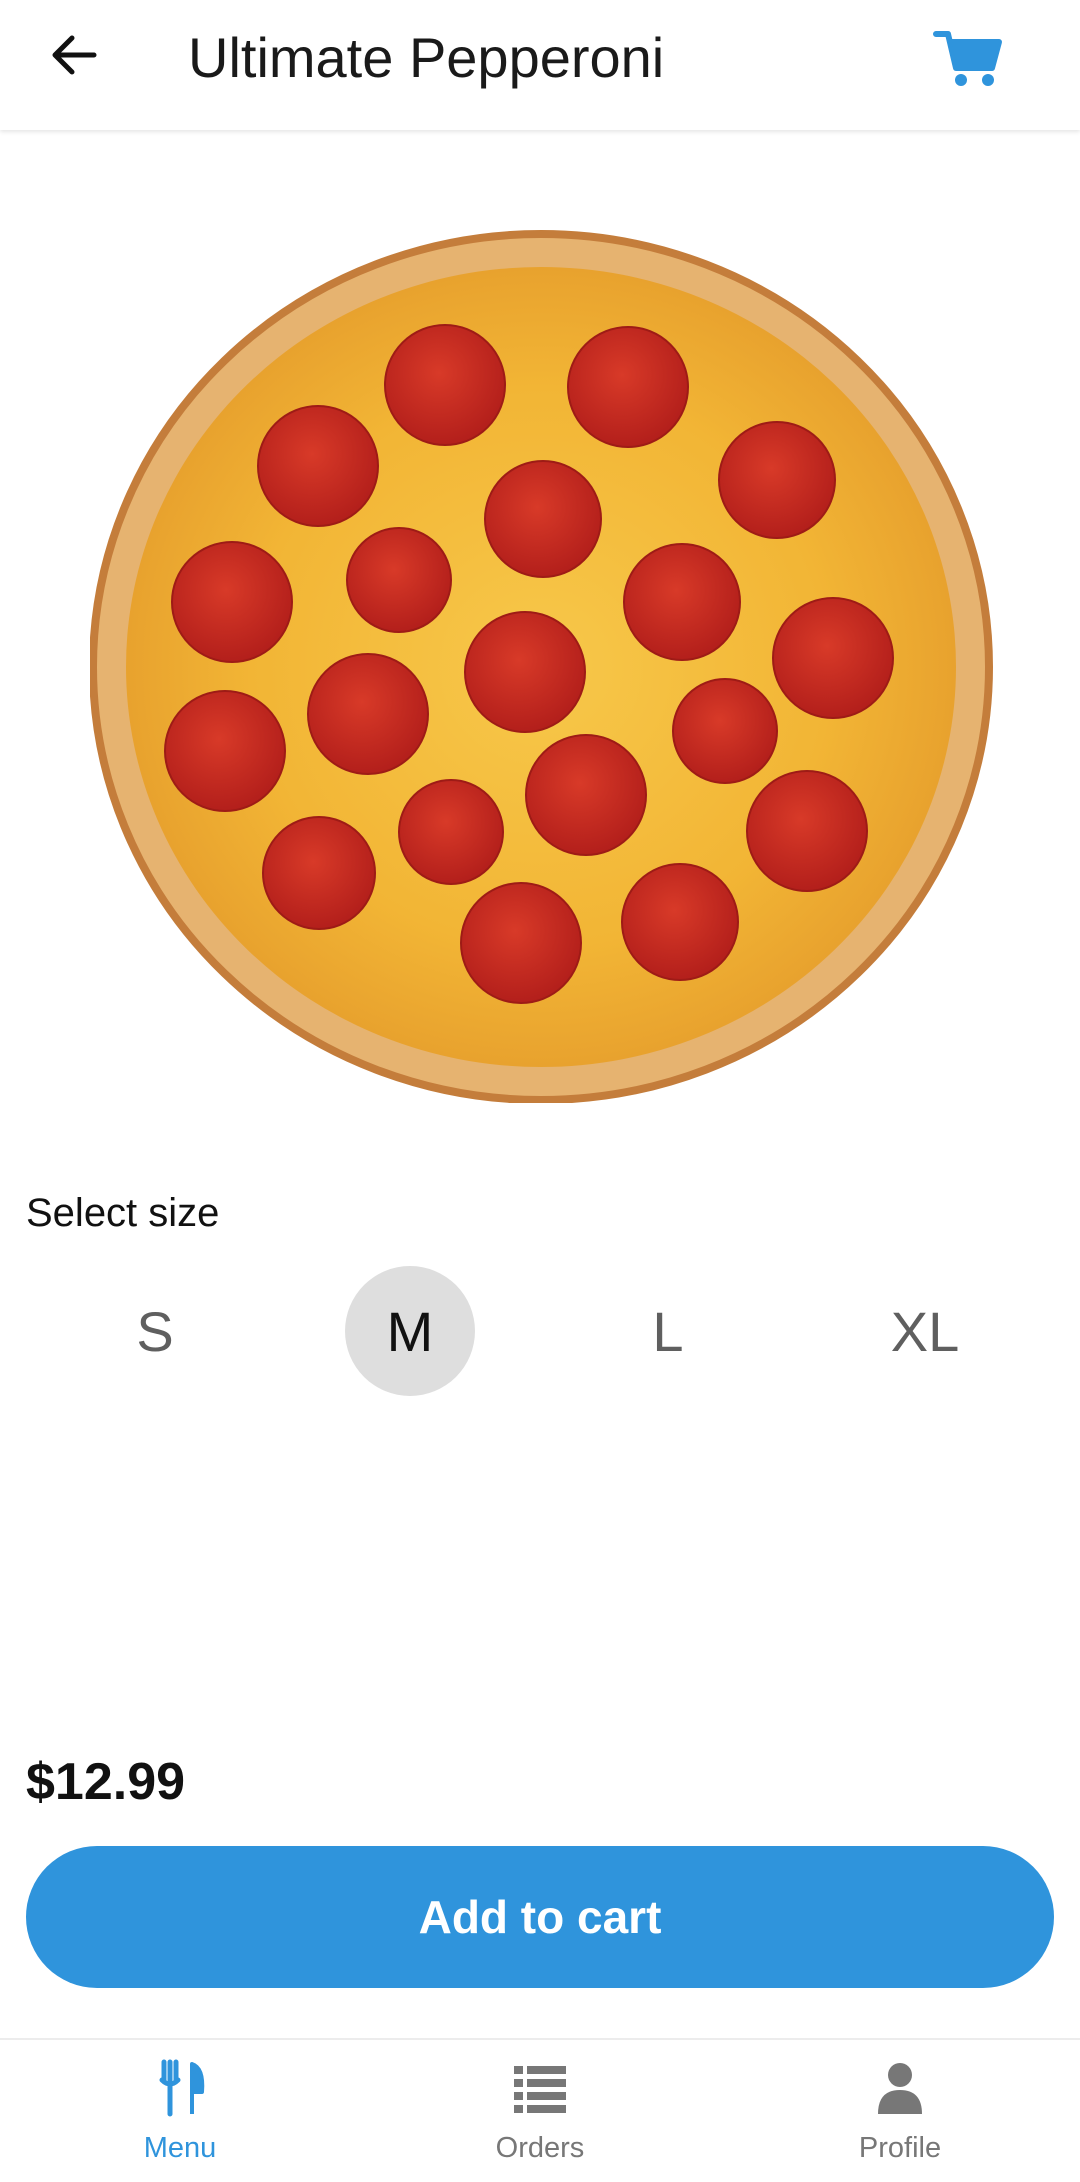 The width and height of the screenshot is (1080, 2182). What do you see at coordinates (180, 2088) in the screenshot?
I see `fork-knife-icon` at bounding box center [180, 2088].